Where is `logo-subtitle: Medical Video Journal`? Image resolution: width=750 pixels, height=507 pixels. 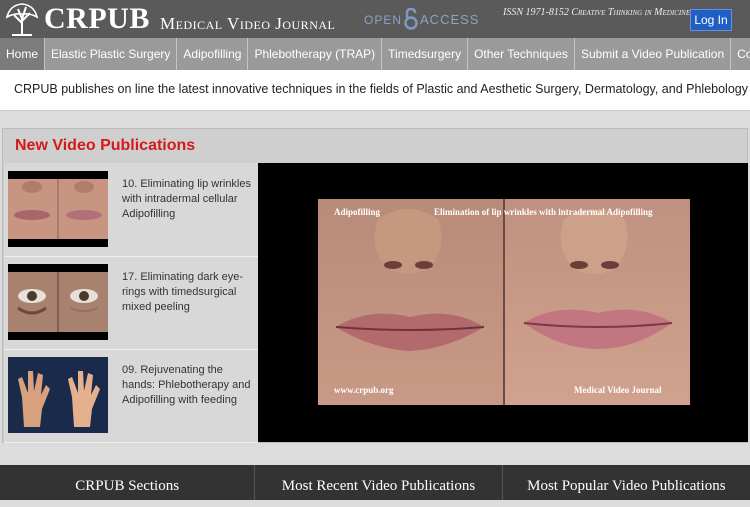
logo-subtitle: Medical Video Journal is located at coordinates (248, 23).